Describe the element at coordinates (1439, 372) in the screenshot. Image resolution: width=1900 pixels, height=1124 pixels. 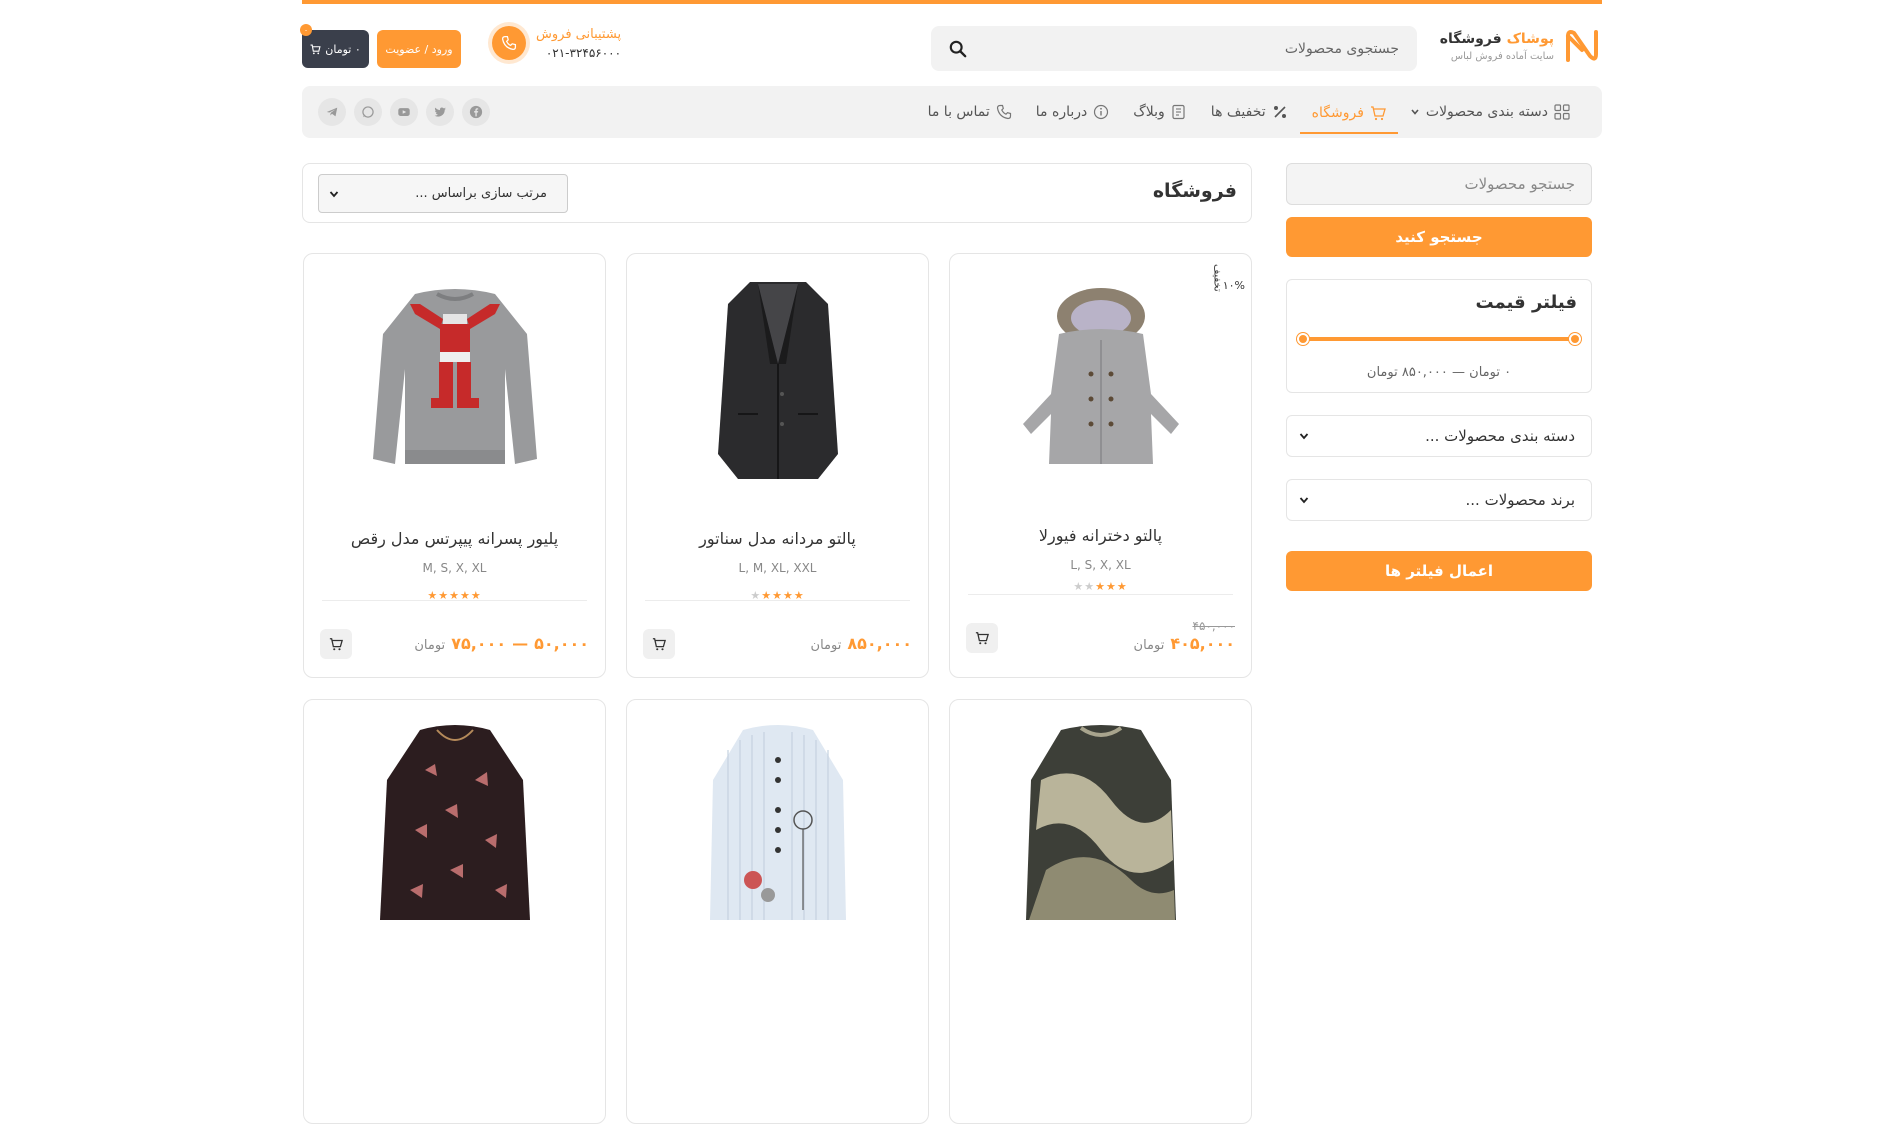
I see `price-range-text: ۰ تومان — ۸۵۰,۰۰۰ تومان` at that location.